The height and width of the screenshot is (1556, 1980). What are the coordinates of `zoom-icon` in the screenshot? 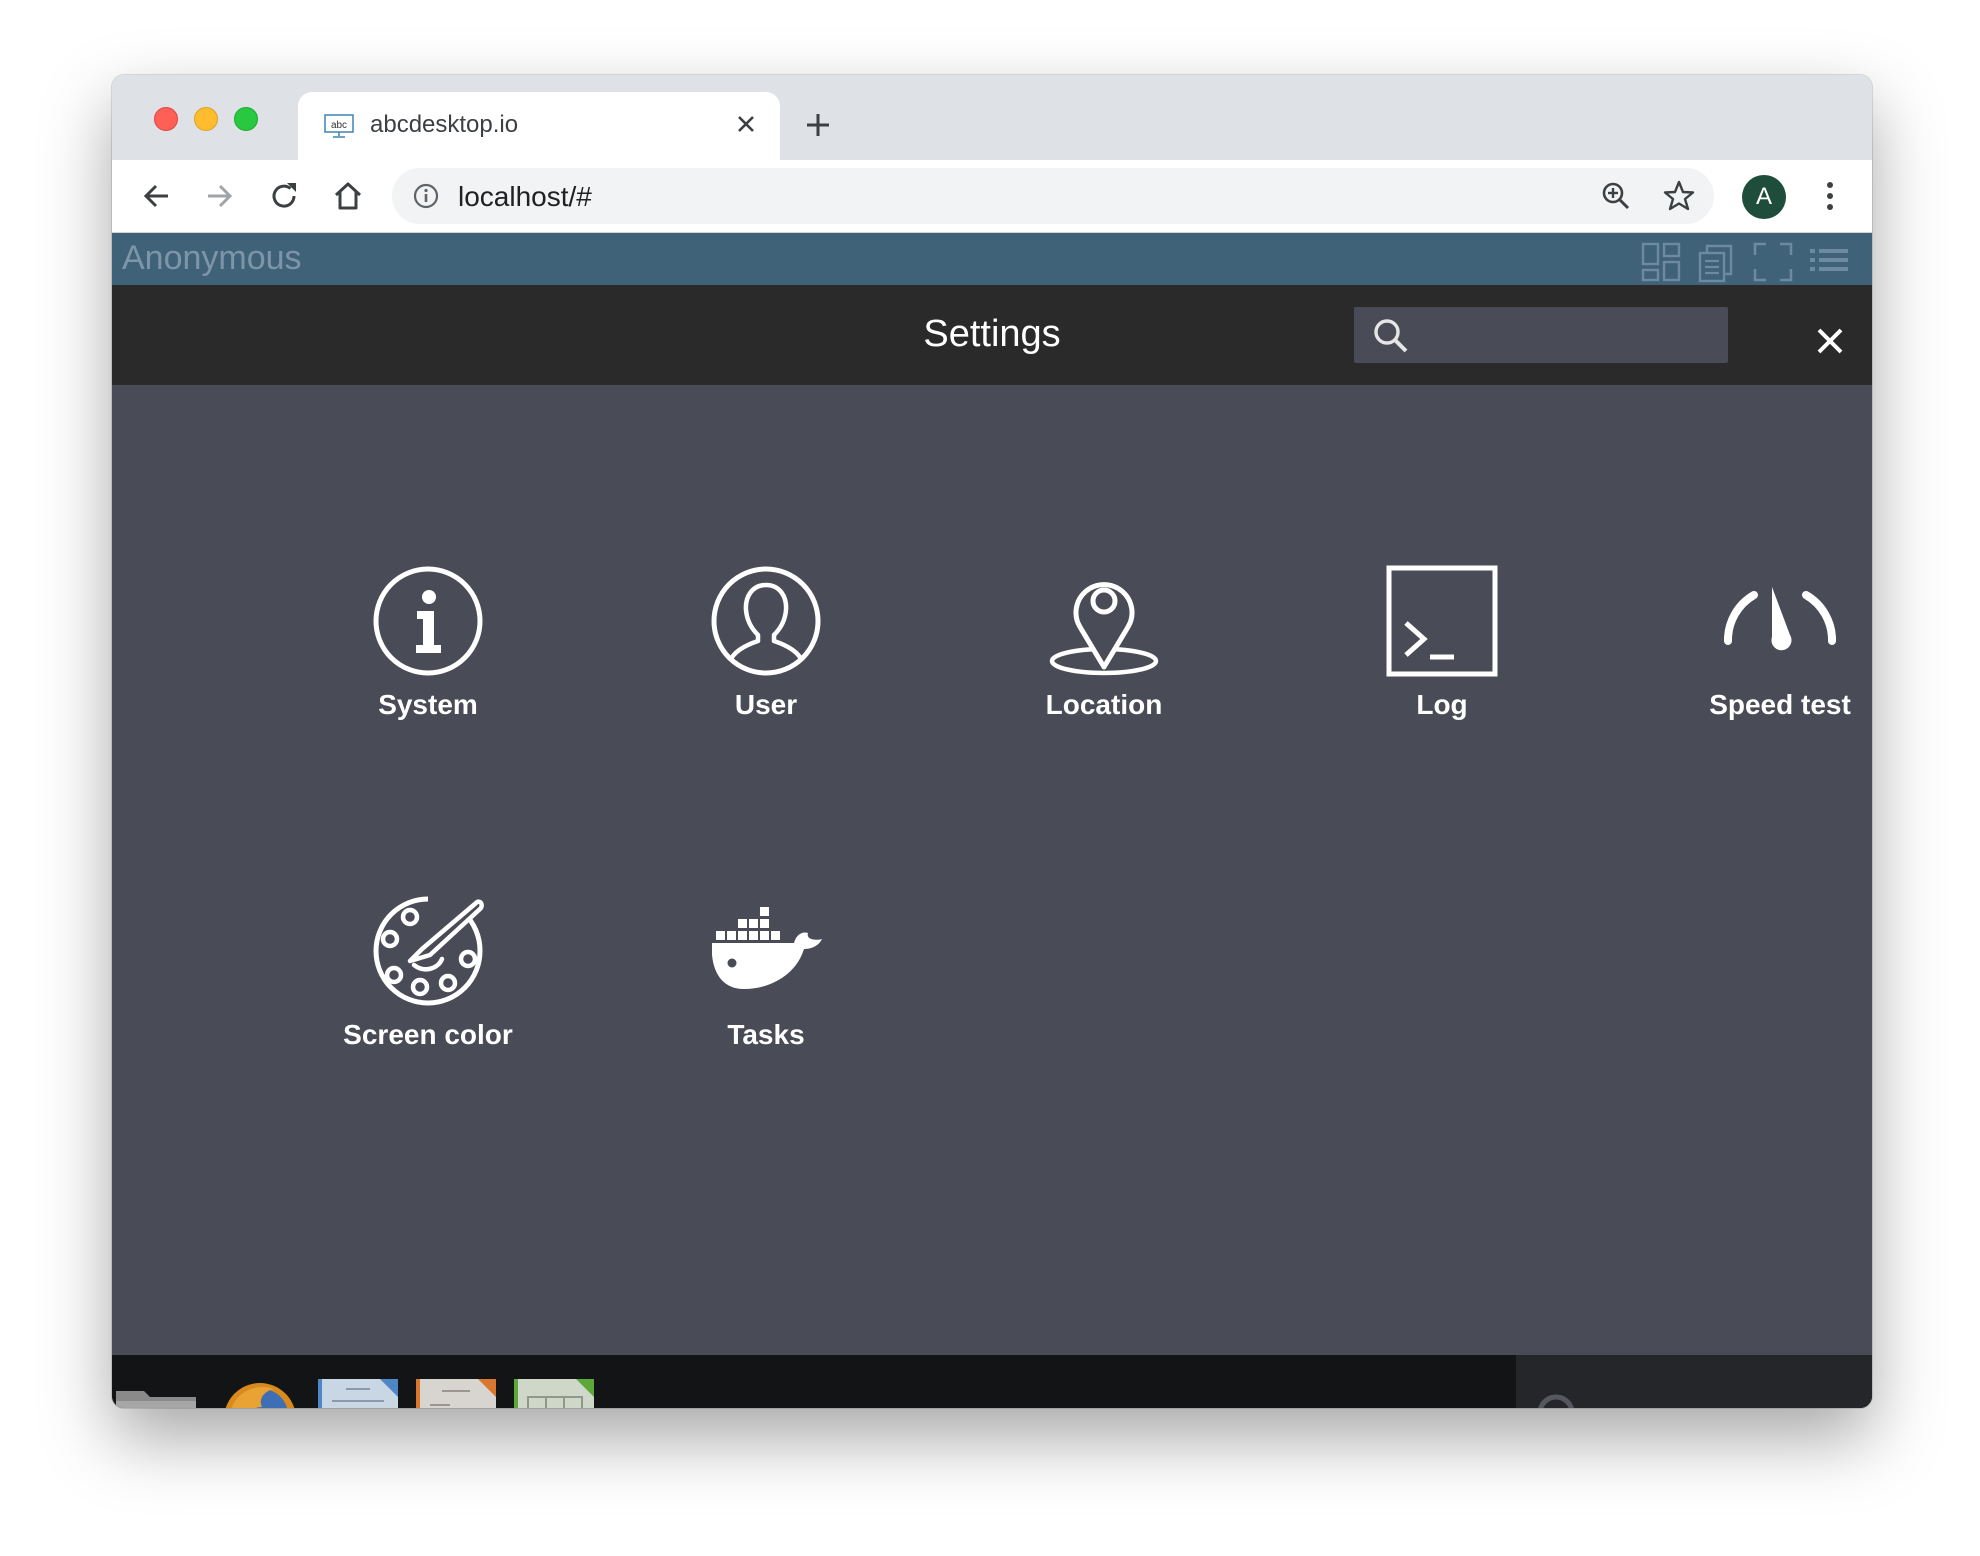 It's located at (1616, 196).